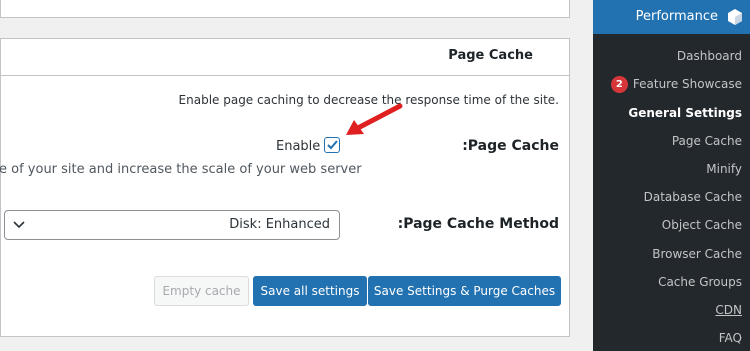  What do you see at coordinates (728, 310) in the screenshot?
I see `sidebar-item-cdn: CDN` at bounding box center [728, 310].